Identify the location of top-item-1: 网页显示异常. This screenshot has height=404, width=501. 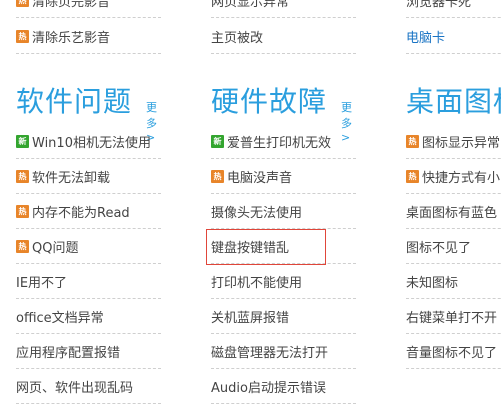
(283, 9).